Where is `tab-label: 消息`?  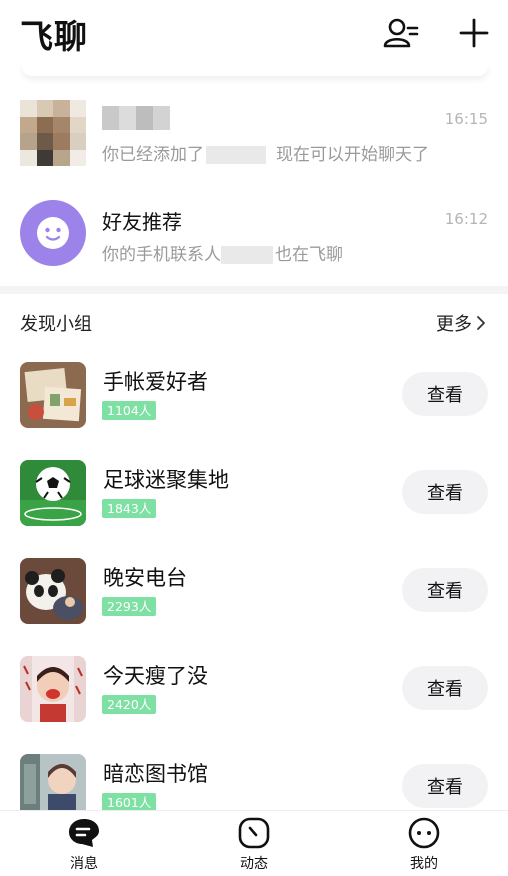
tab-label: 消息 is located at coordinates (84, 864).